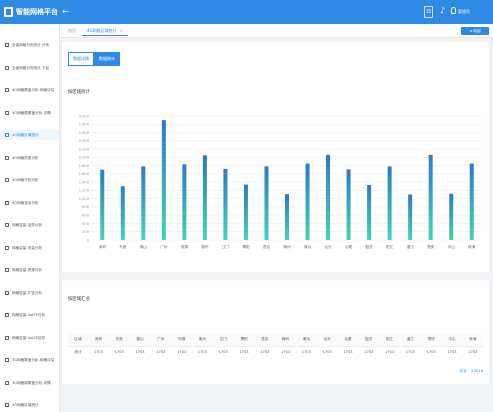  What do you see at coordinates (29, 180) in the screenshot?
I see `sidebar-item: 4G网格干扰分析` at bounding box center [29, 180].